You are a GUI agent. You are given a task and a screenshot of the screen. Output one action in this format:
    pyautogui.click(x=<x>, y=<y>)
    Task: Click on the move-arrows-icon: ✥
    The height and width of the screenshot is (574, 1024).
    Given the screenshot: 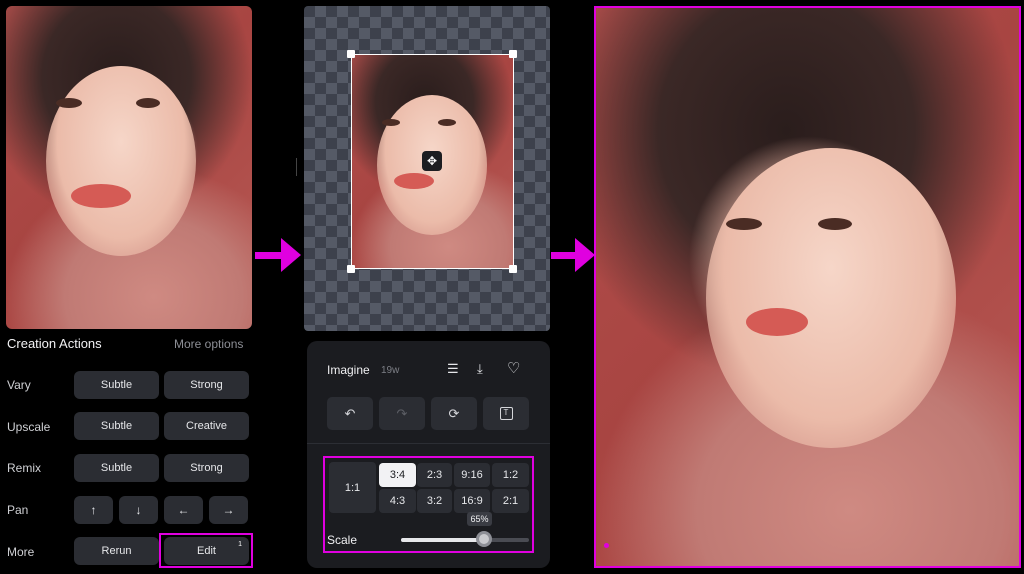 What is the action you would take?
    pyautogui.click(x=432, y=161)
    